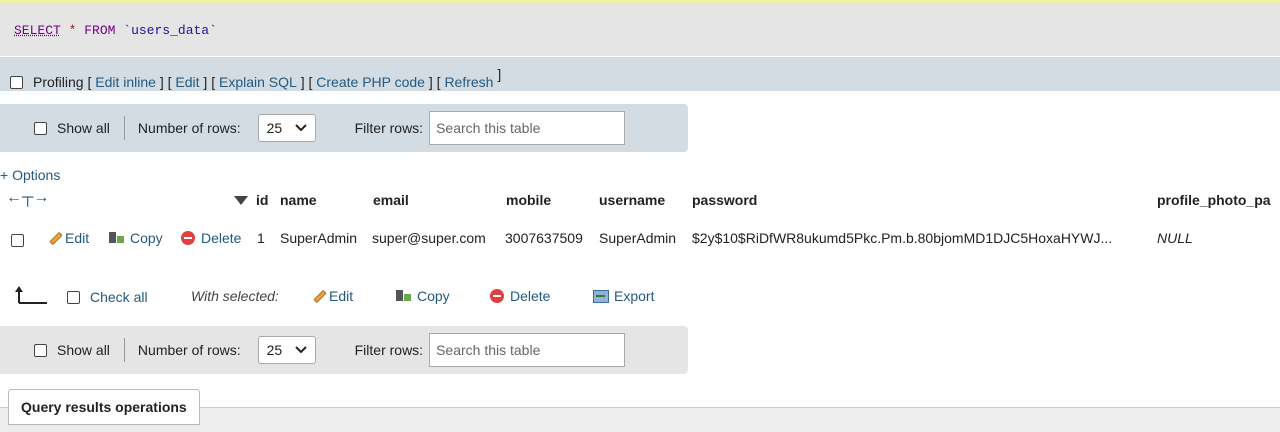 The image size is (1280, 432). Describe the element at coordinates (100, 30) in the screenshot. I see `sql-from-keyword: FROM` at that location.